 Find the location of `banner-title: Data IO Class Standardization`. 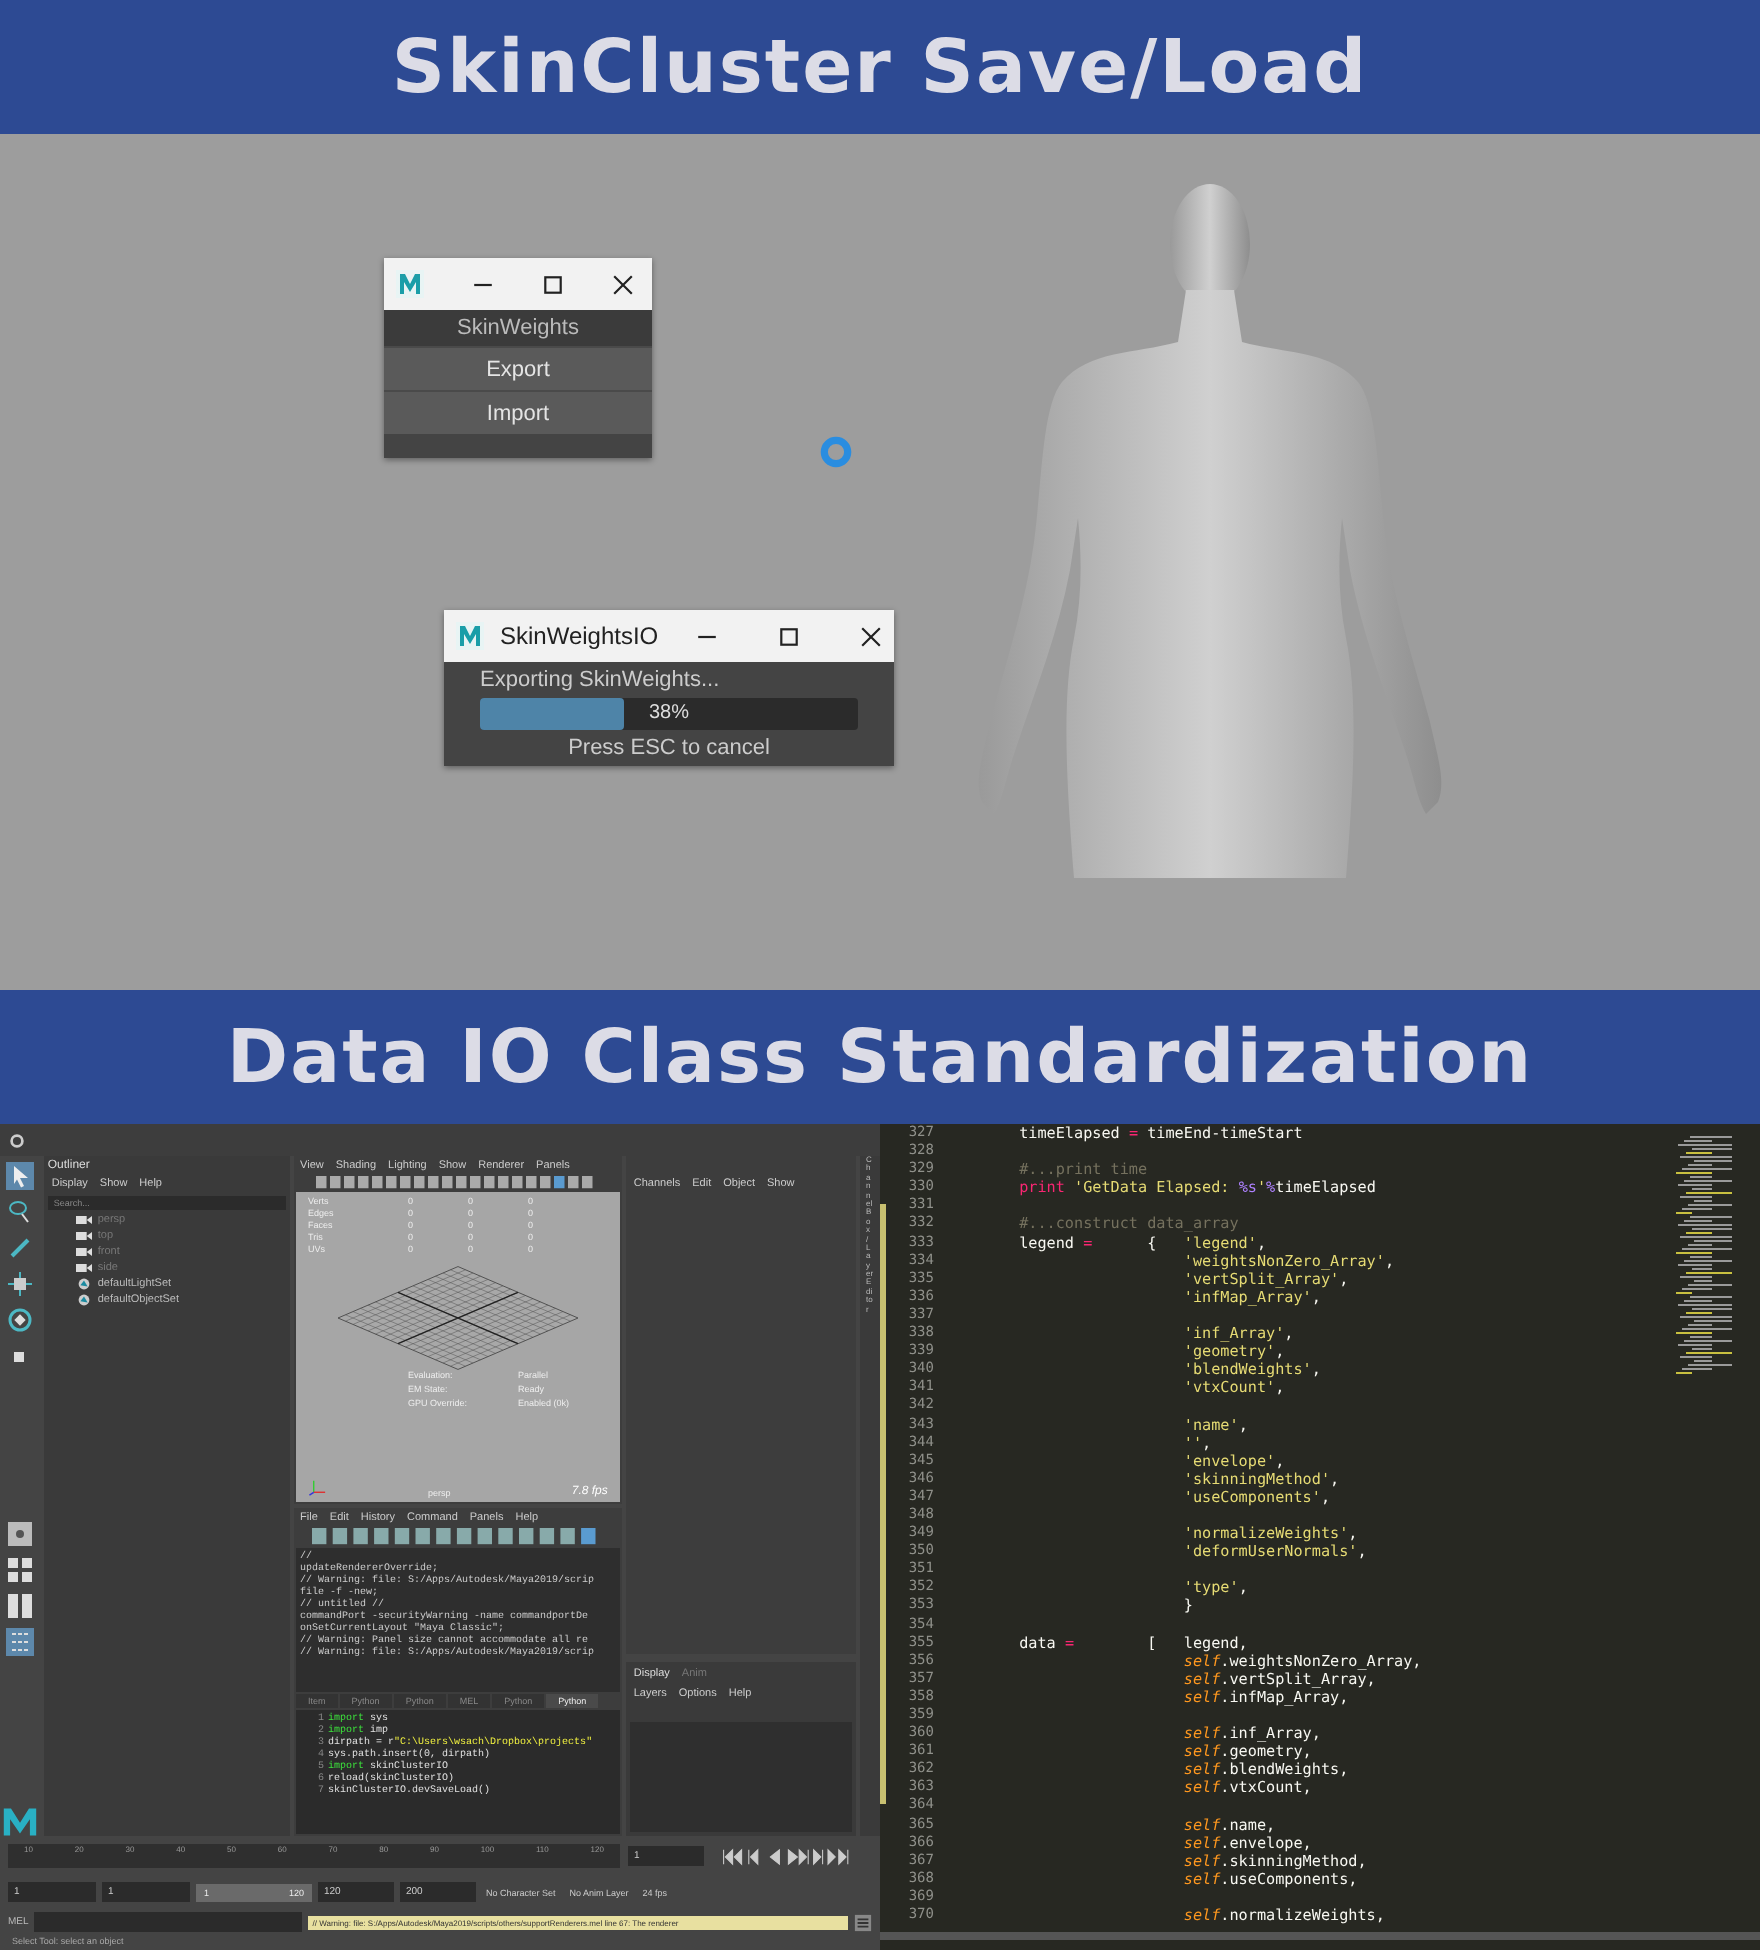

banner-title: Data IO Class Standardization is located at coordinates (880, 1057).